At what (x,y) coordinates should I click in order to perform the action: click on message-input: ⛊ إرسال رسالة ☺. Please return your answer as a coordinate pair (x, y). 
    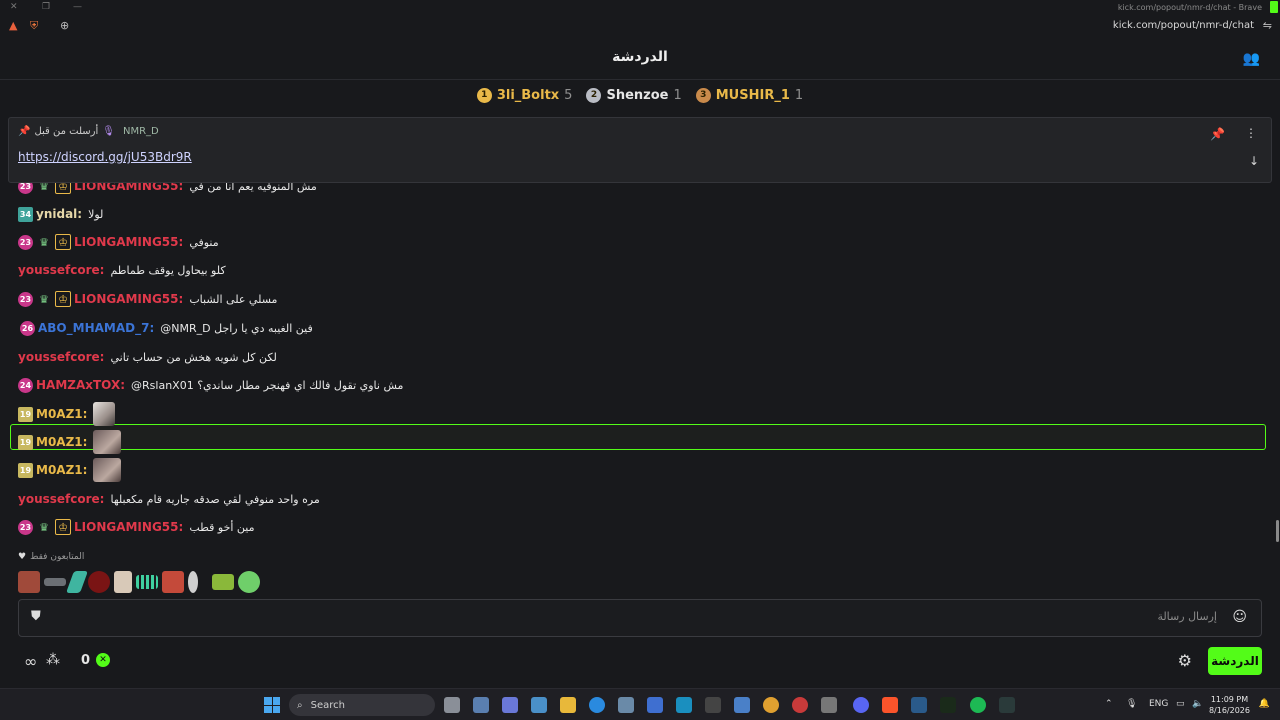
    Looking at the image, I should click on (640, 618).